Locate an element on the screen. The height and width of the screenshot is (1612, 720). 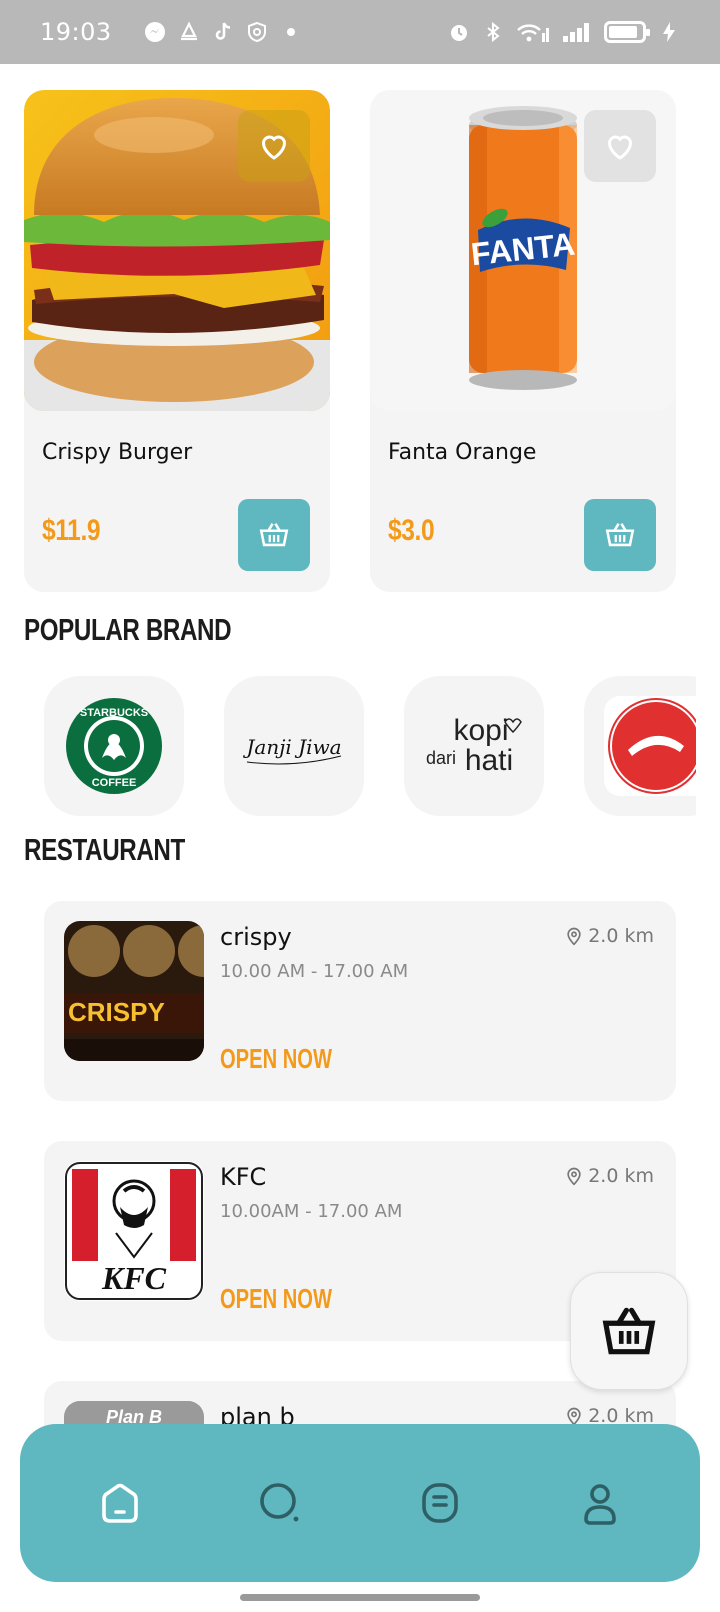
nav-orders is located at coordinates (440, 1503).